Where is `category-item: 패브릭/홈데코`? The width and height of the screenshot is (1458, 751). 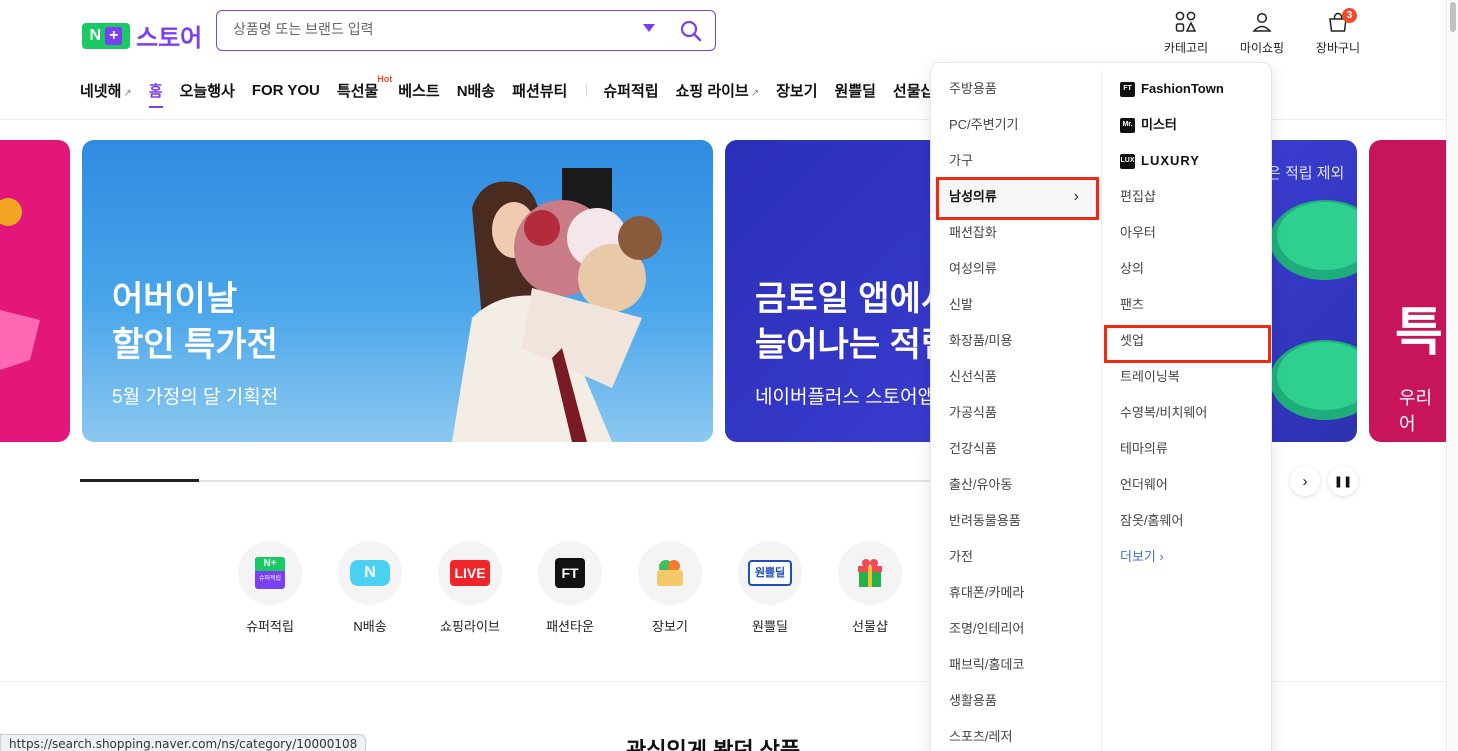 category-item: 패브릭/홈데코 is located at coordinates (1016, 665).